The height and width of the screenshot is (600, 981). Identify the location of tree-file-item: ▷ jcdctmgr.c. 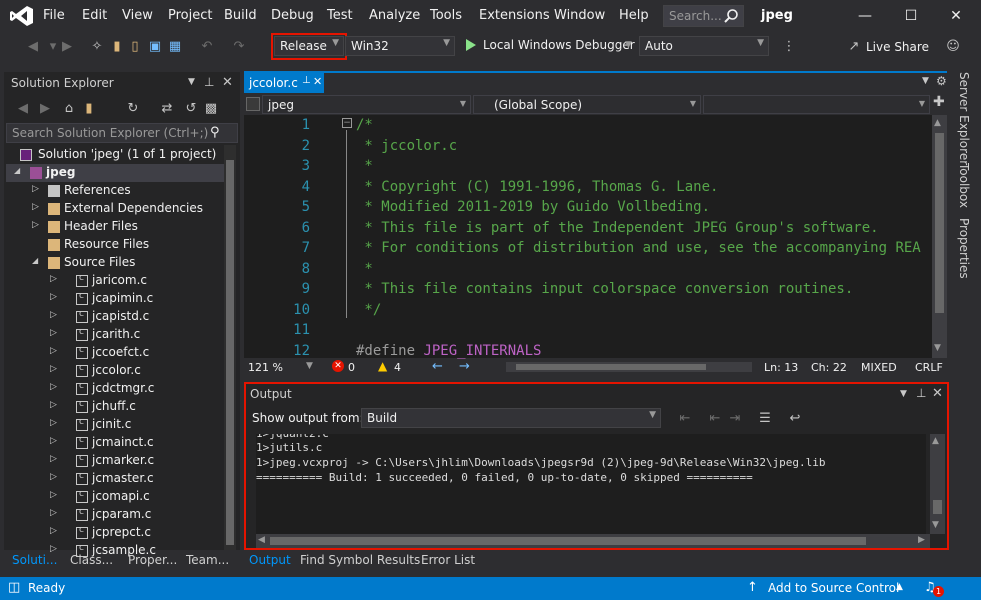
(115, 389).